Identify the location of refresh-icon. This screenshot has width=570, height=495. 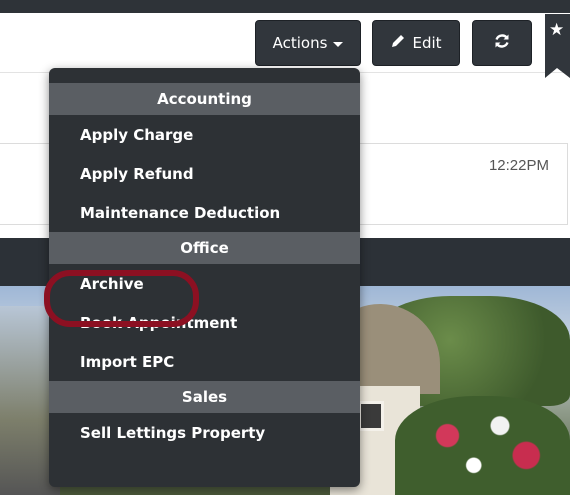
(502, 43).